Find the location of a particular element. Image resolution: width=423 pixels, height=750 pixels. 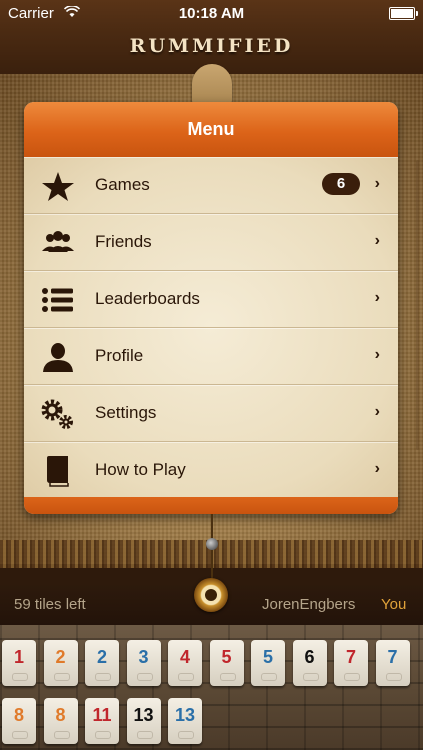

tiles-left-label: 59 tiles left is located at coordinates (50, 604).